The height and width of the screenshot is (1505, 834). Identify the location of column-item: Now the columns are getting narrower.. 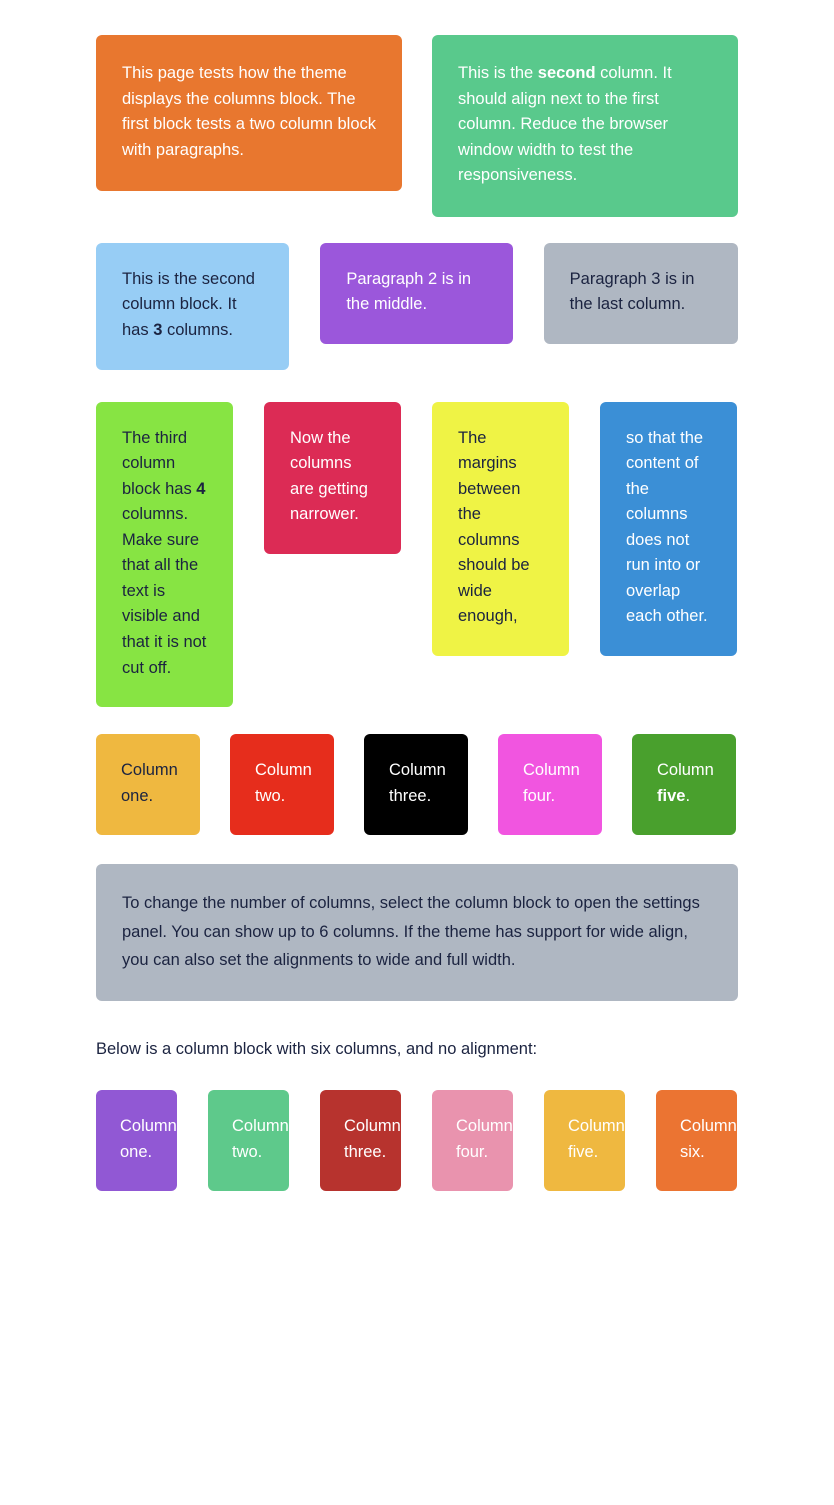
(332, 477).